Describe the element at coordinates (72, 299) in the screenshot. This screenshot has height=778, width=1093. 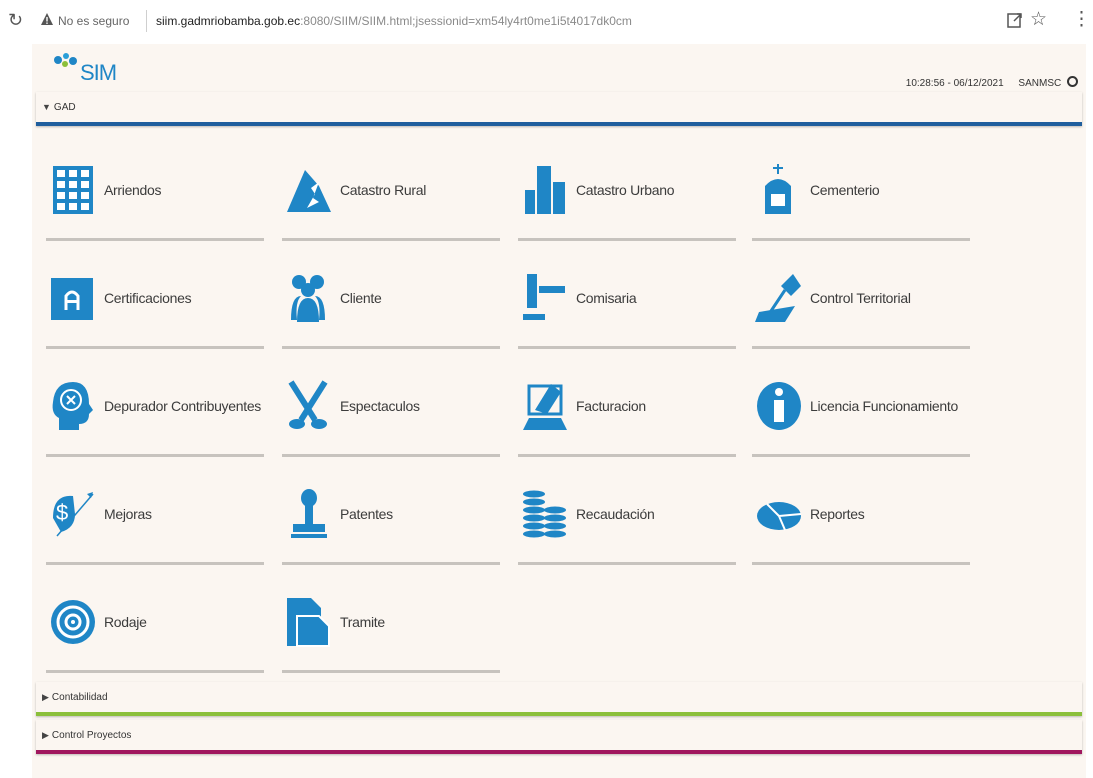
I see `certificate-icon` at that location.